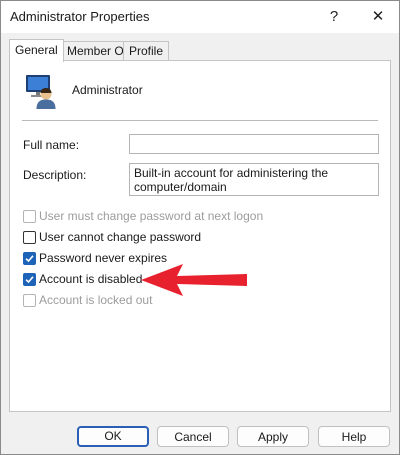 The height and width of the screenshot is (455, 400). I want to click on apply-button: Apply, so click(273, 436).